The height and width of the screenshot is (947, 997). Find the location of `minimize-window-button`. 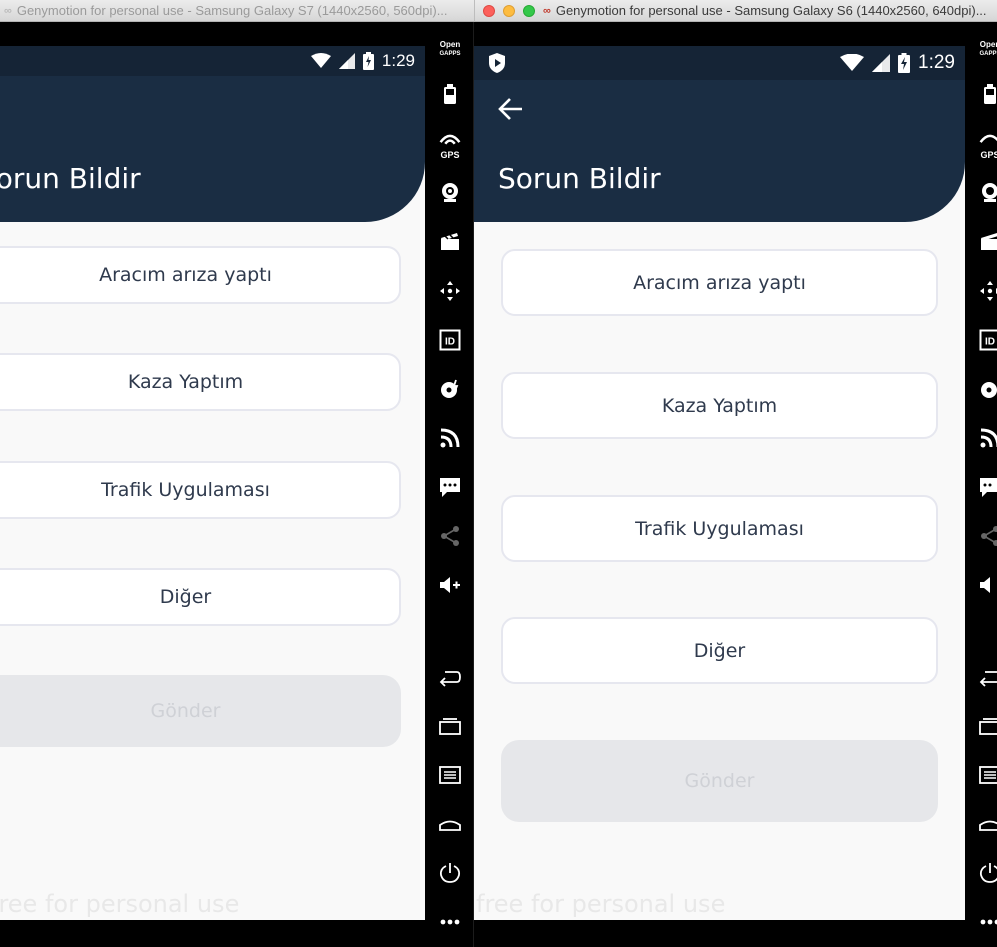

minimize-window-button is located at coordinates (509, 10).